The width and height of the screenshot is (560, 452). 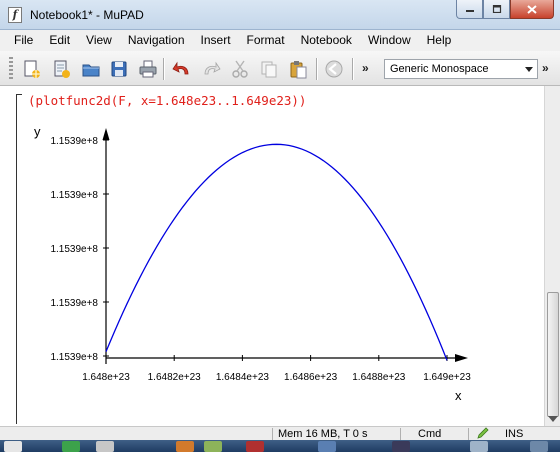 What do you see at coordinates (323, 434) in the screenshot?
I see `status-memory: Mem 16 MB, T 0 s` at bounding box center [323, 434].